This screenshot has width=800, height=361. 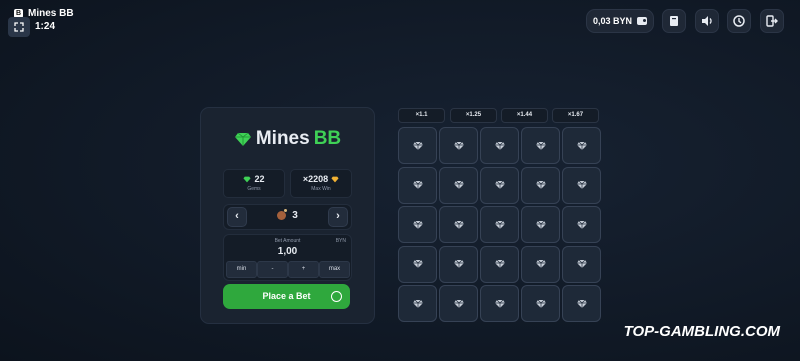 What do you see at coordinates (642, 21) in the screenshot?
I see `wallet-icon` at bounding box center [642, 21].